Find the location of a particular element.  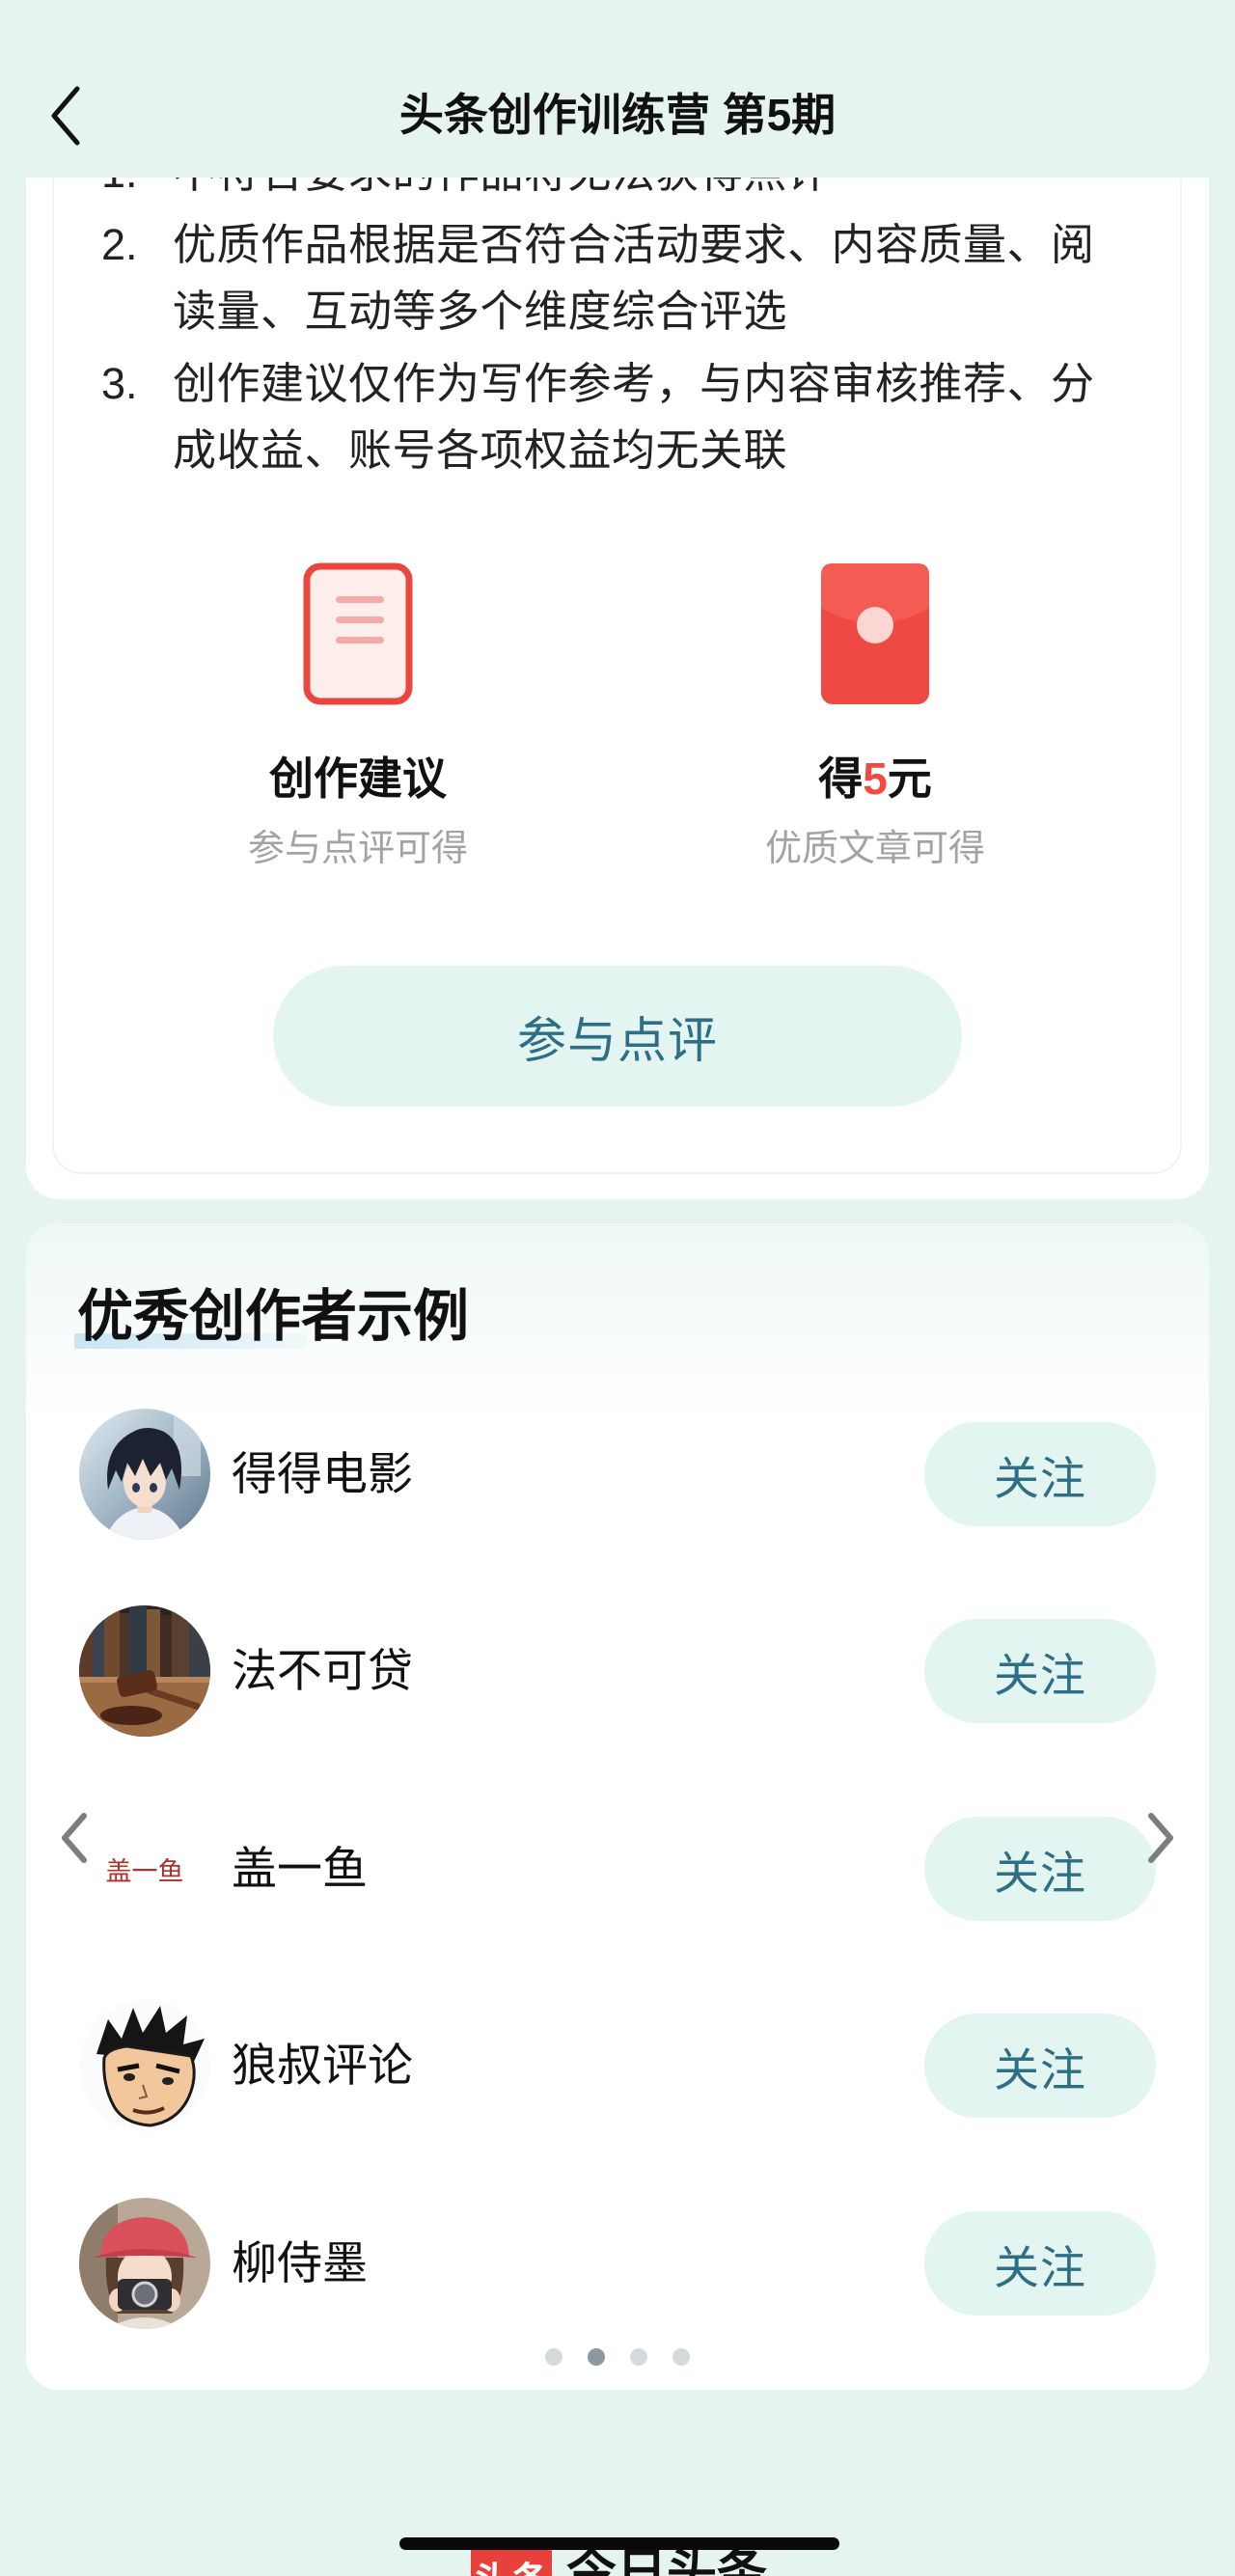

rule-line: 成收益、账号各项权益均无关联 is located at coordinates (480, 450).